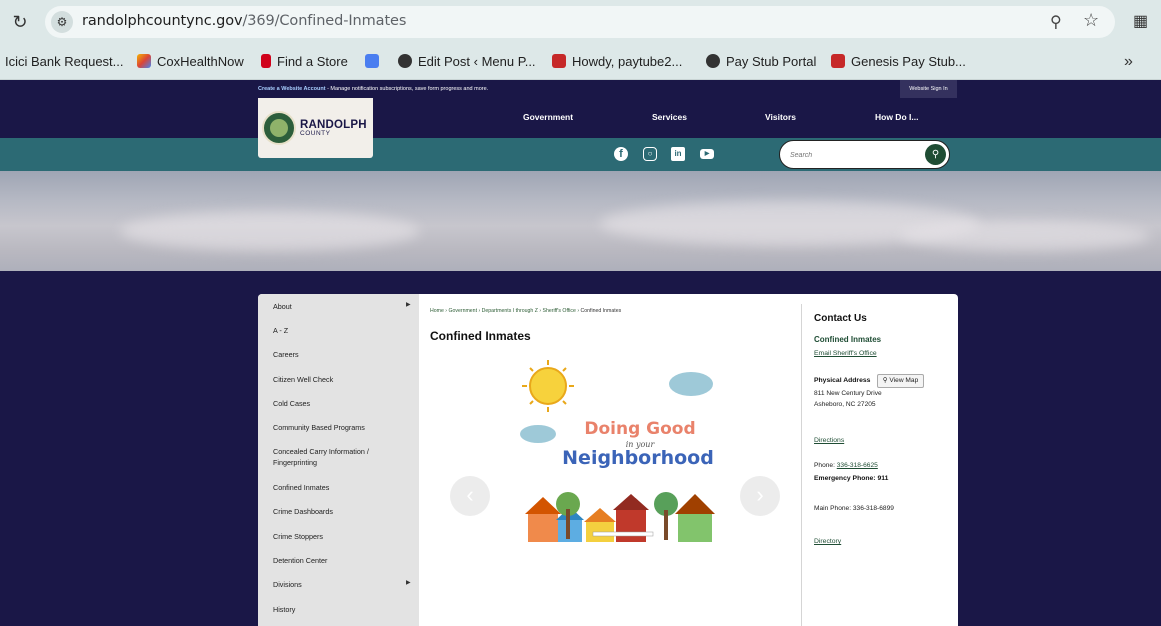 The image size is (1161, 626). I want to click on phone-link: 336-318-6625, so click(857, 465).